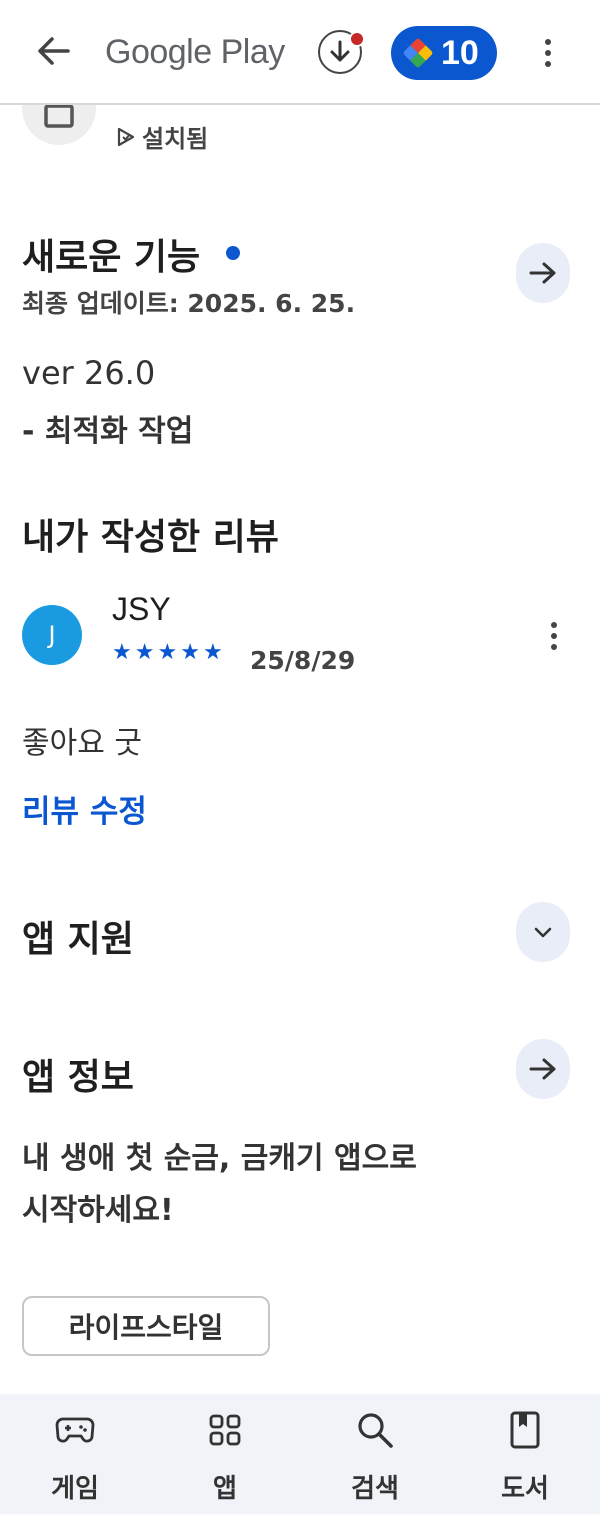 The height and width of the screenshot is (1514, 600). I want to click on my-review-title: 내가 작성한 리뷰, so click(150, 537).